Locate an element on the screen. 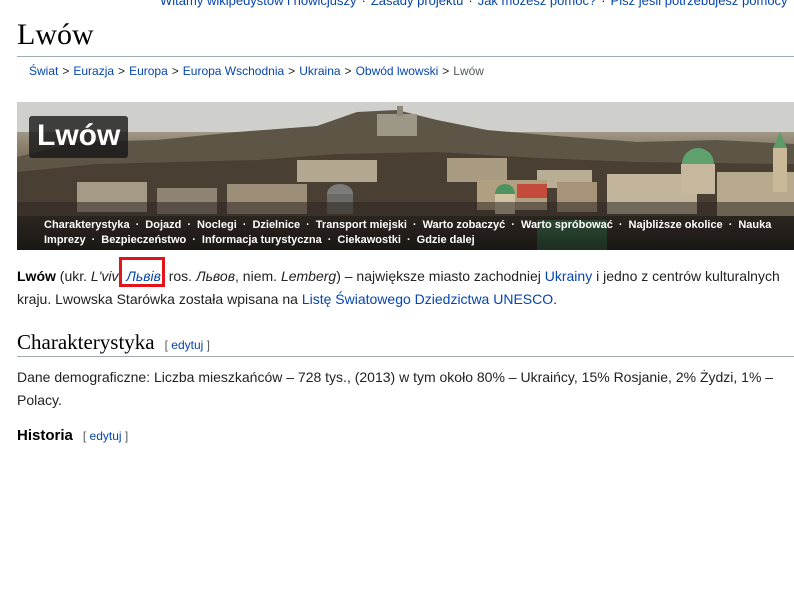 Image resolution: width=794 pixels, height=614 pixels. intro-ros-name: Львов is located at coordinates (215, 276).